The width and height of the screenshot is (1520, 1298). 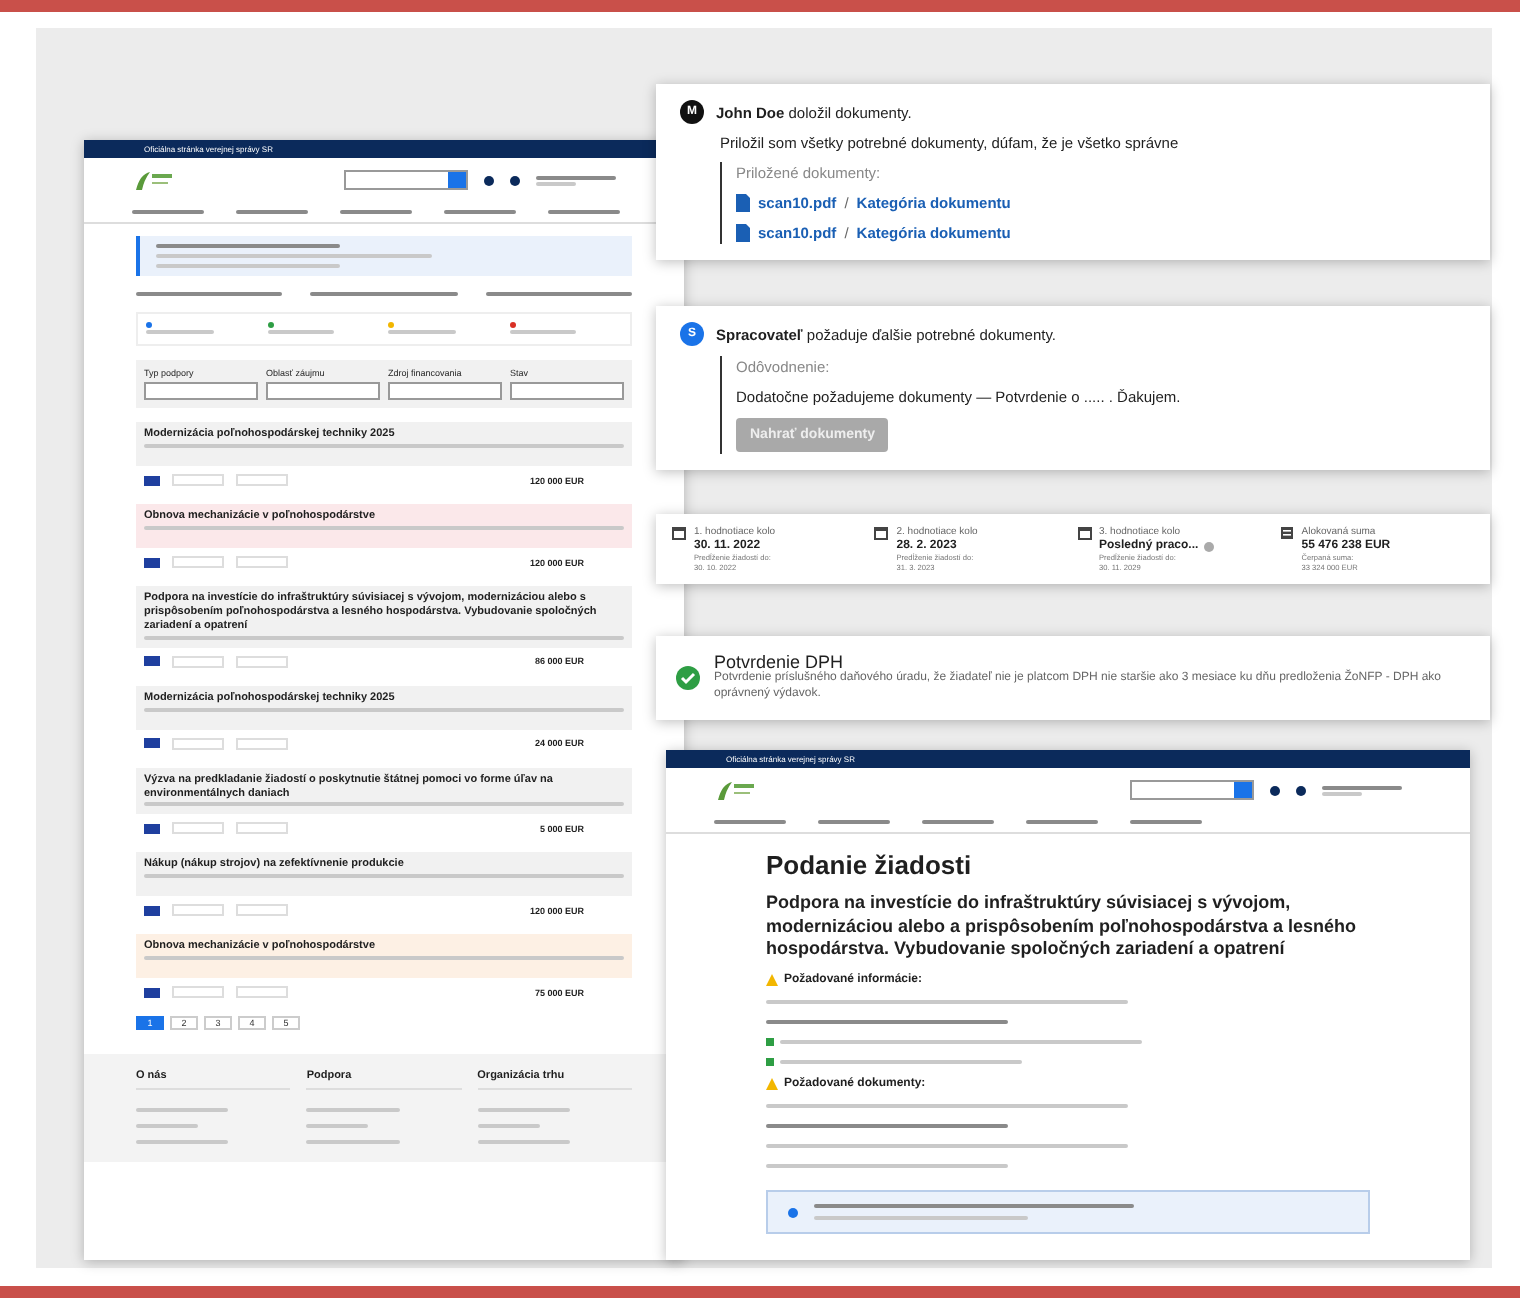 I want to click on document-icon, so click(x=1286, y=533).